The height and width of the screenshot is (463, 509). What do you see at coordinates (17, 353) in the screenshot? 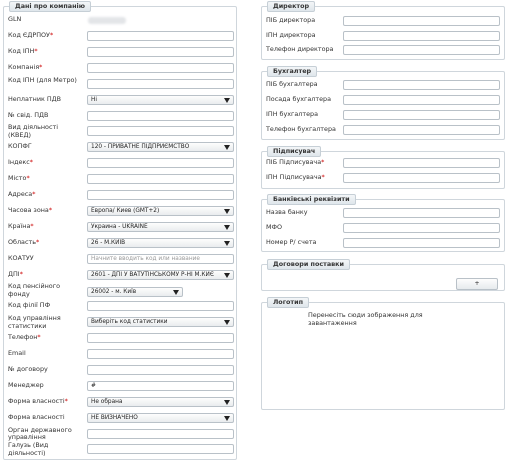
I see `label-text: Email` at bounding box center [17, 353].